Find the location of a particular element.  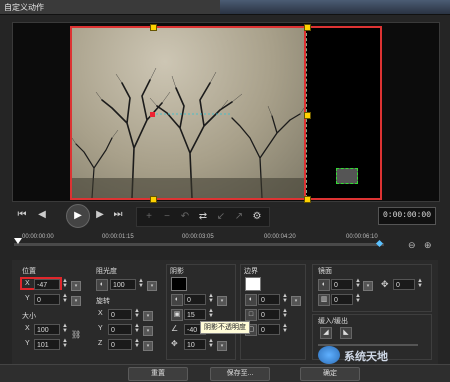

rotation-y-stepper: ▲ ▼ is located at coordinates (137, 329).